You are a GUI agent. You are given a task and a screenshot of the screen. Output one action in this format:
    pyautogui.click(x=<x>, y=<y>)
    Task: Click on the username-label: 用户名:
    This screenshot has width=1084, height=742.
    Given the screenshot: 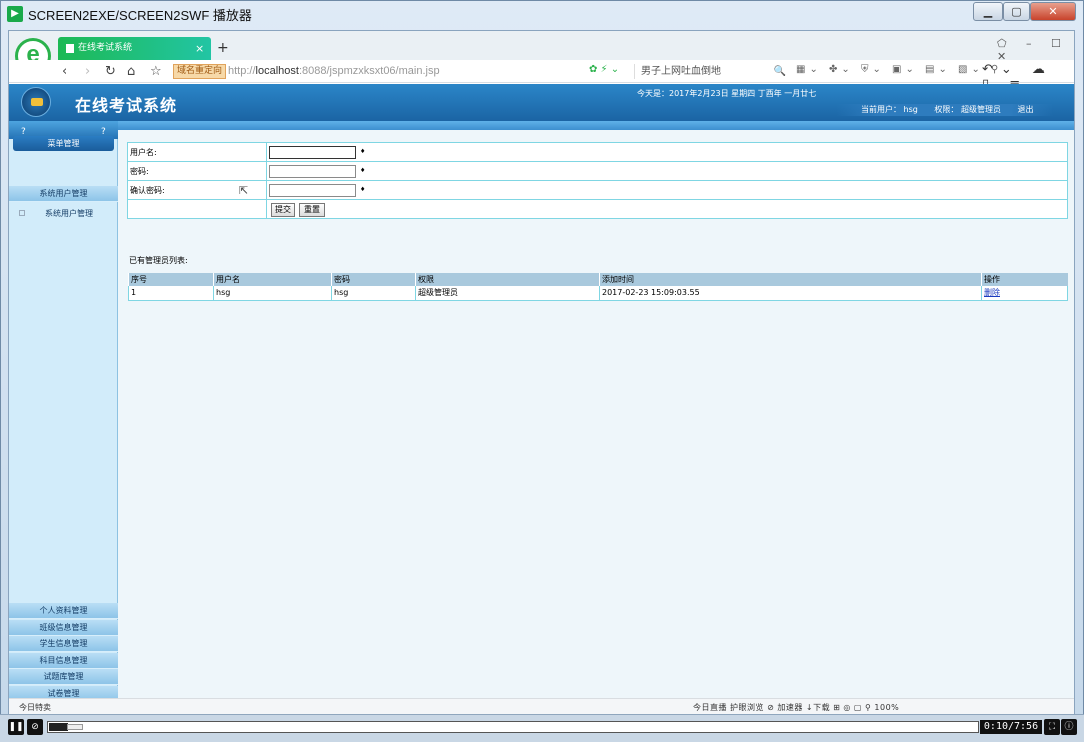 What is the action you would take?
    pyautogui.click(x=143, y=152)
    